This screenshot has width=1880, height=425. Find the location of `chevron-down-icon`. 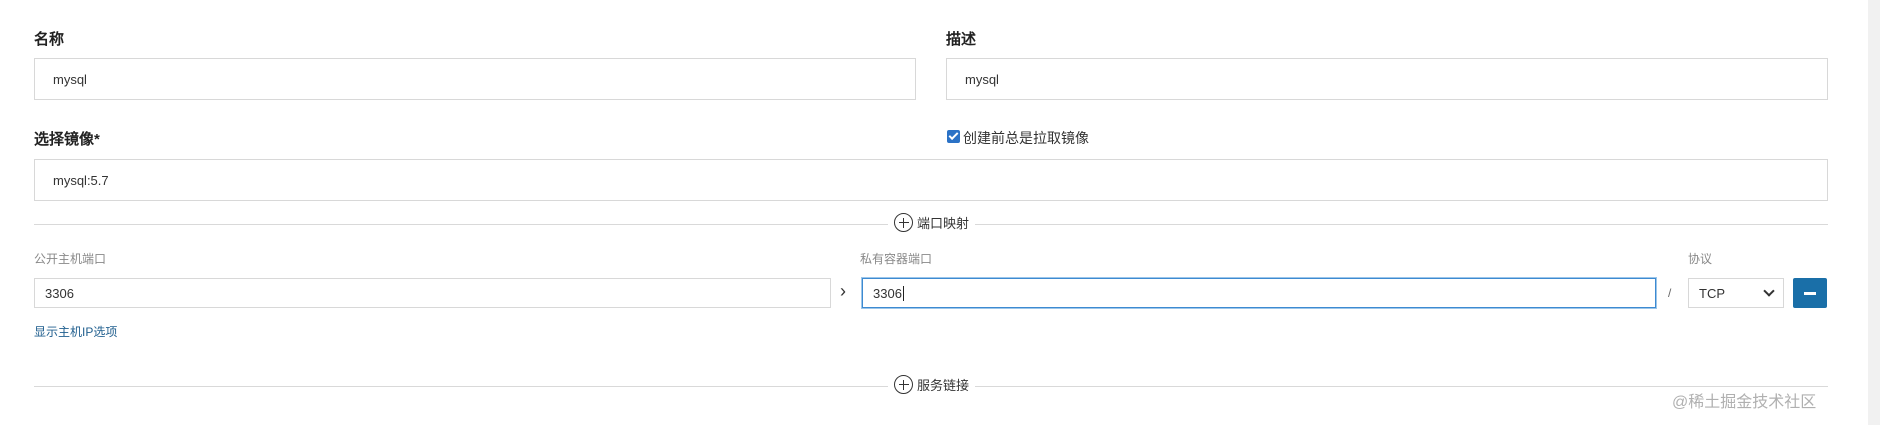

chevron-down-icon is located at coordinates (1769, 291).